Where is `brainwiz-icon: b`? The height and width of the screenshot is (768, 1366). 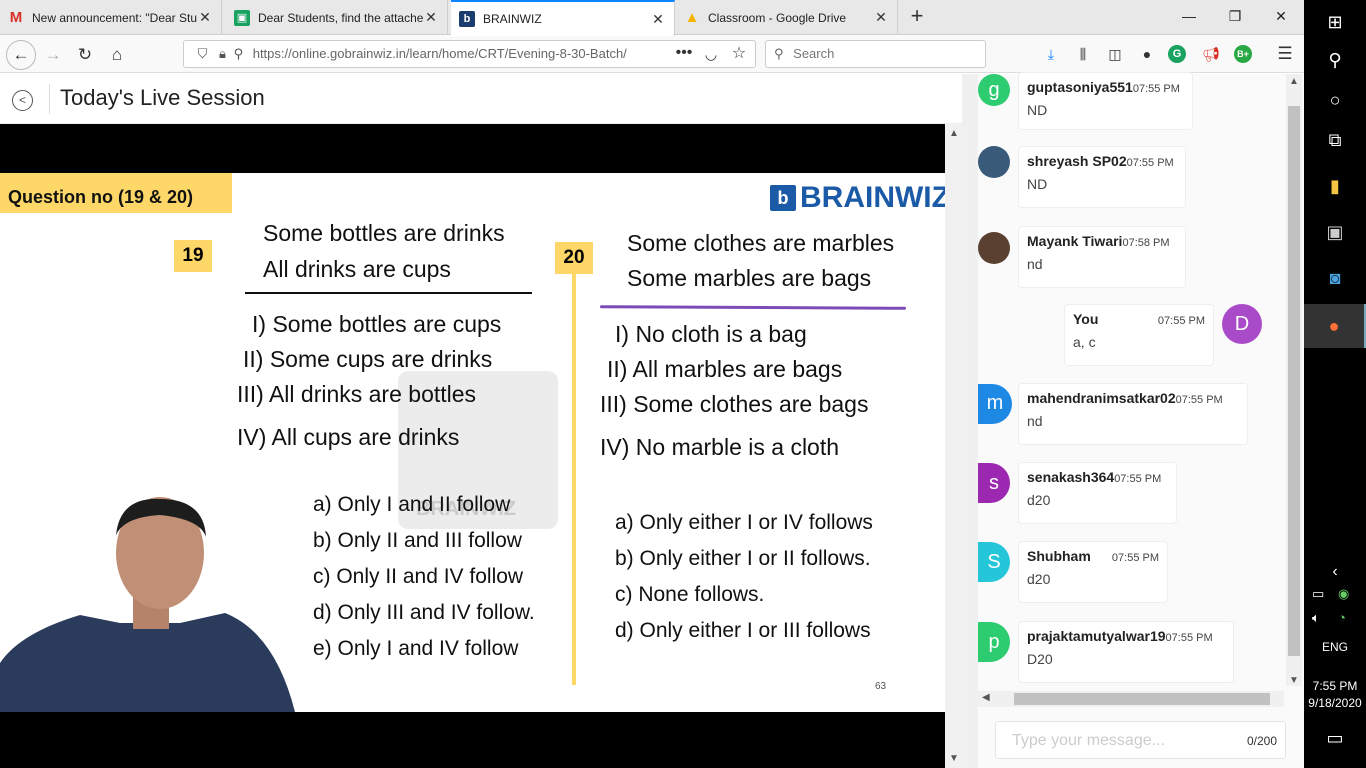 brainwiz-icon: b is located at coordinates (467, 19).